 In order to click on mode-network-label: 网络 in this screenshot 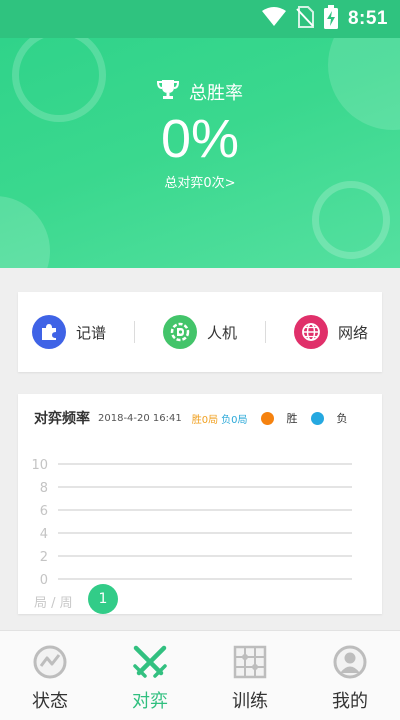, I will do `click(352, 332)`.